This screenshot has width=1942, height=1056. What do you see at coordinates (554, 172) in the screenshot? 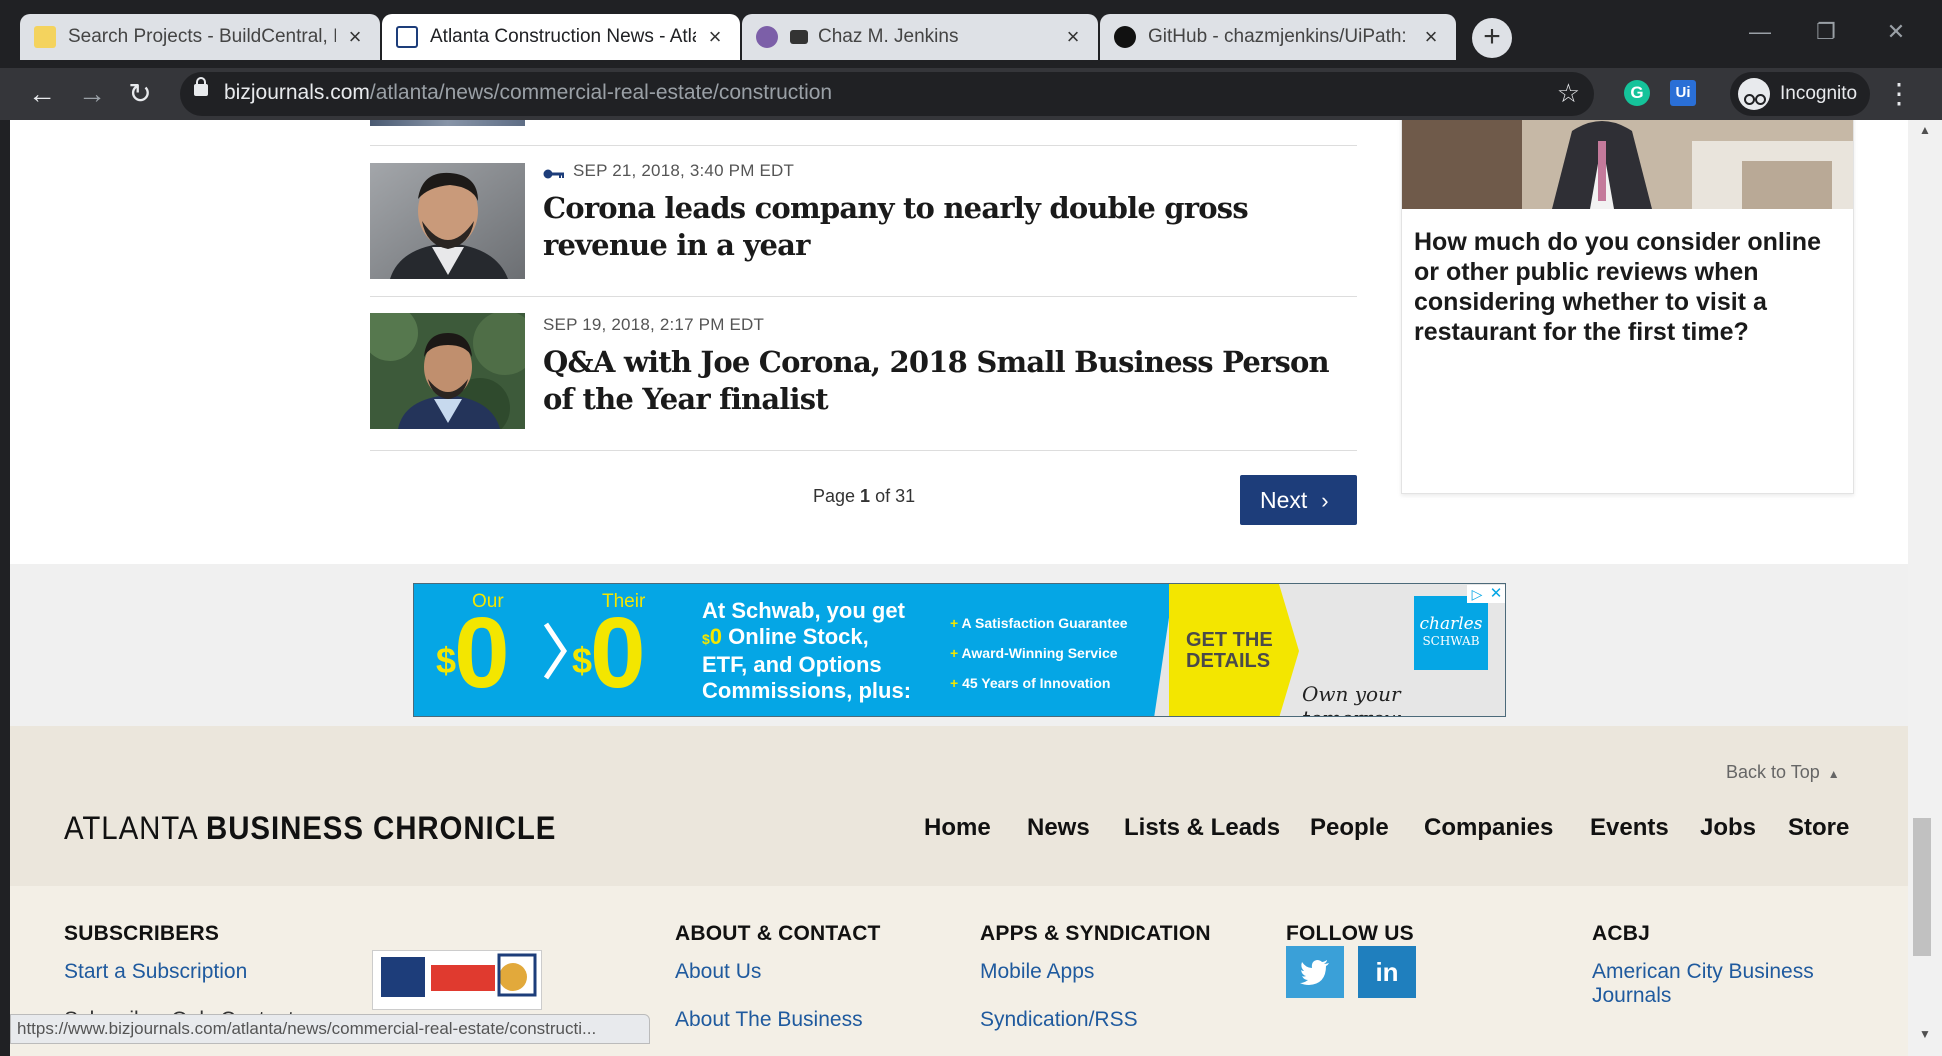
I see `premium-key-icon` at bounding box center [554, 172].